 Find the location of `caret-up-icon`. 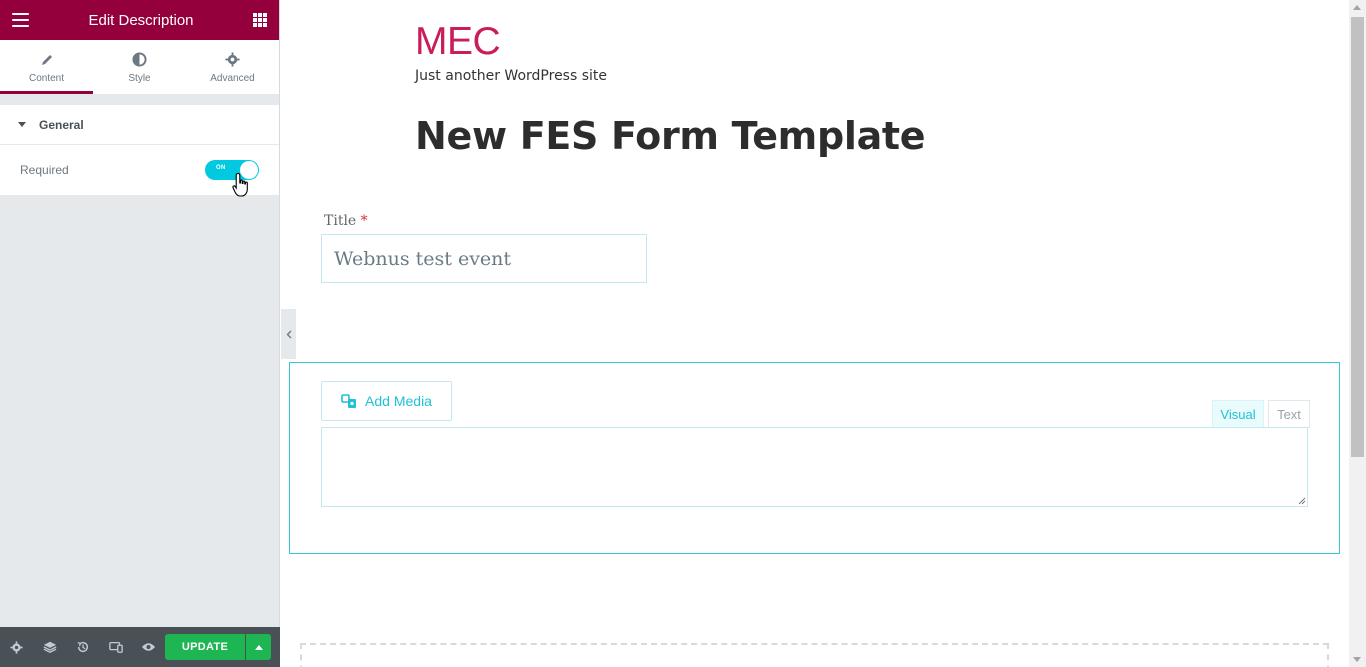

caret-up-icon is located at coordinates (258, 647).